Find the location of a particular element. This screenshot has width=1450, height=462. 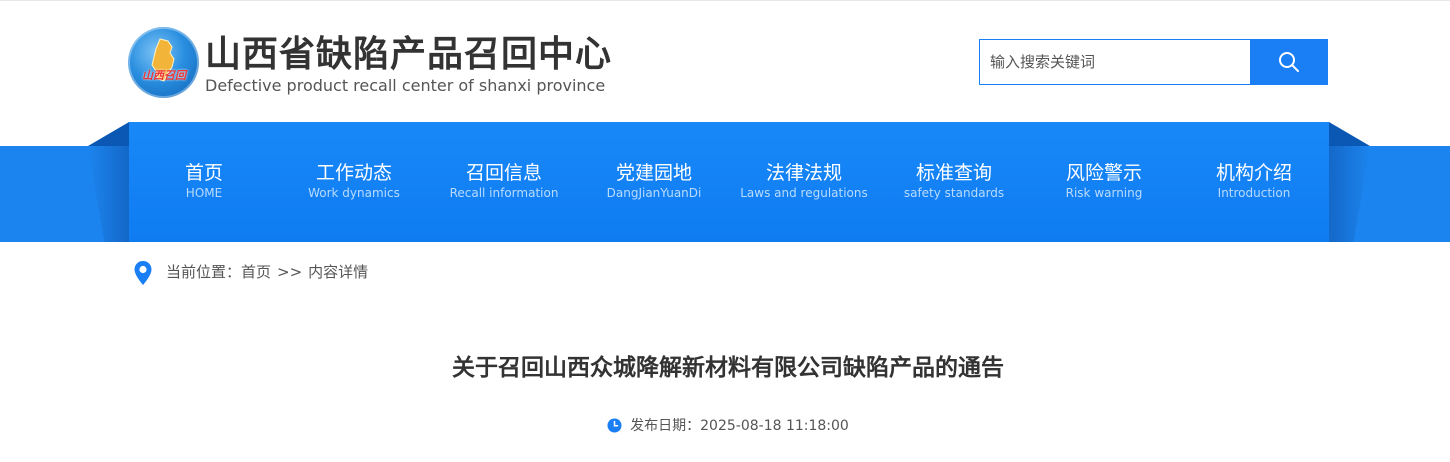

top-divider is located at coordinates (725, 0).